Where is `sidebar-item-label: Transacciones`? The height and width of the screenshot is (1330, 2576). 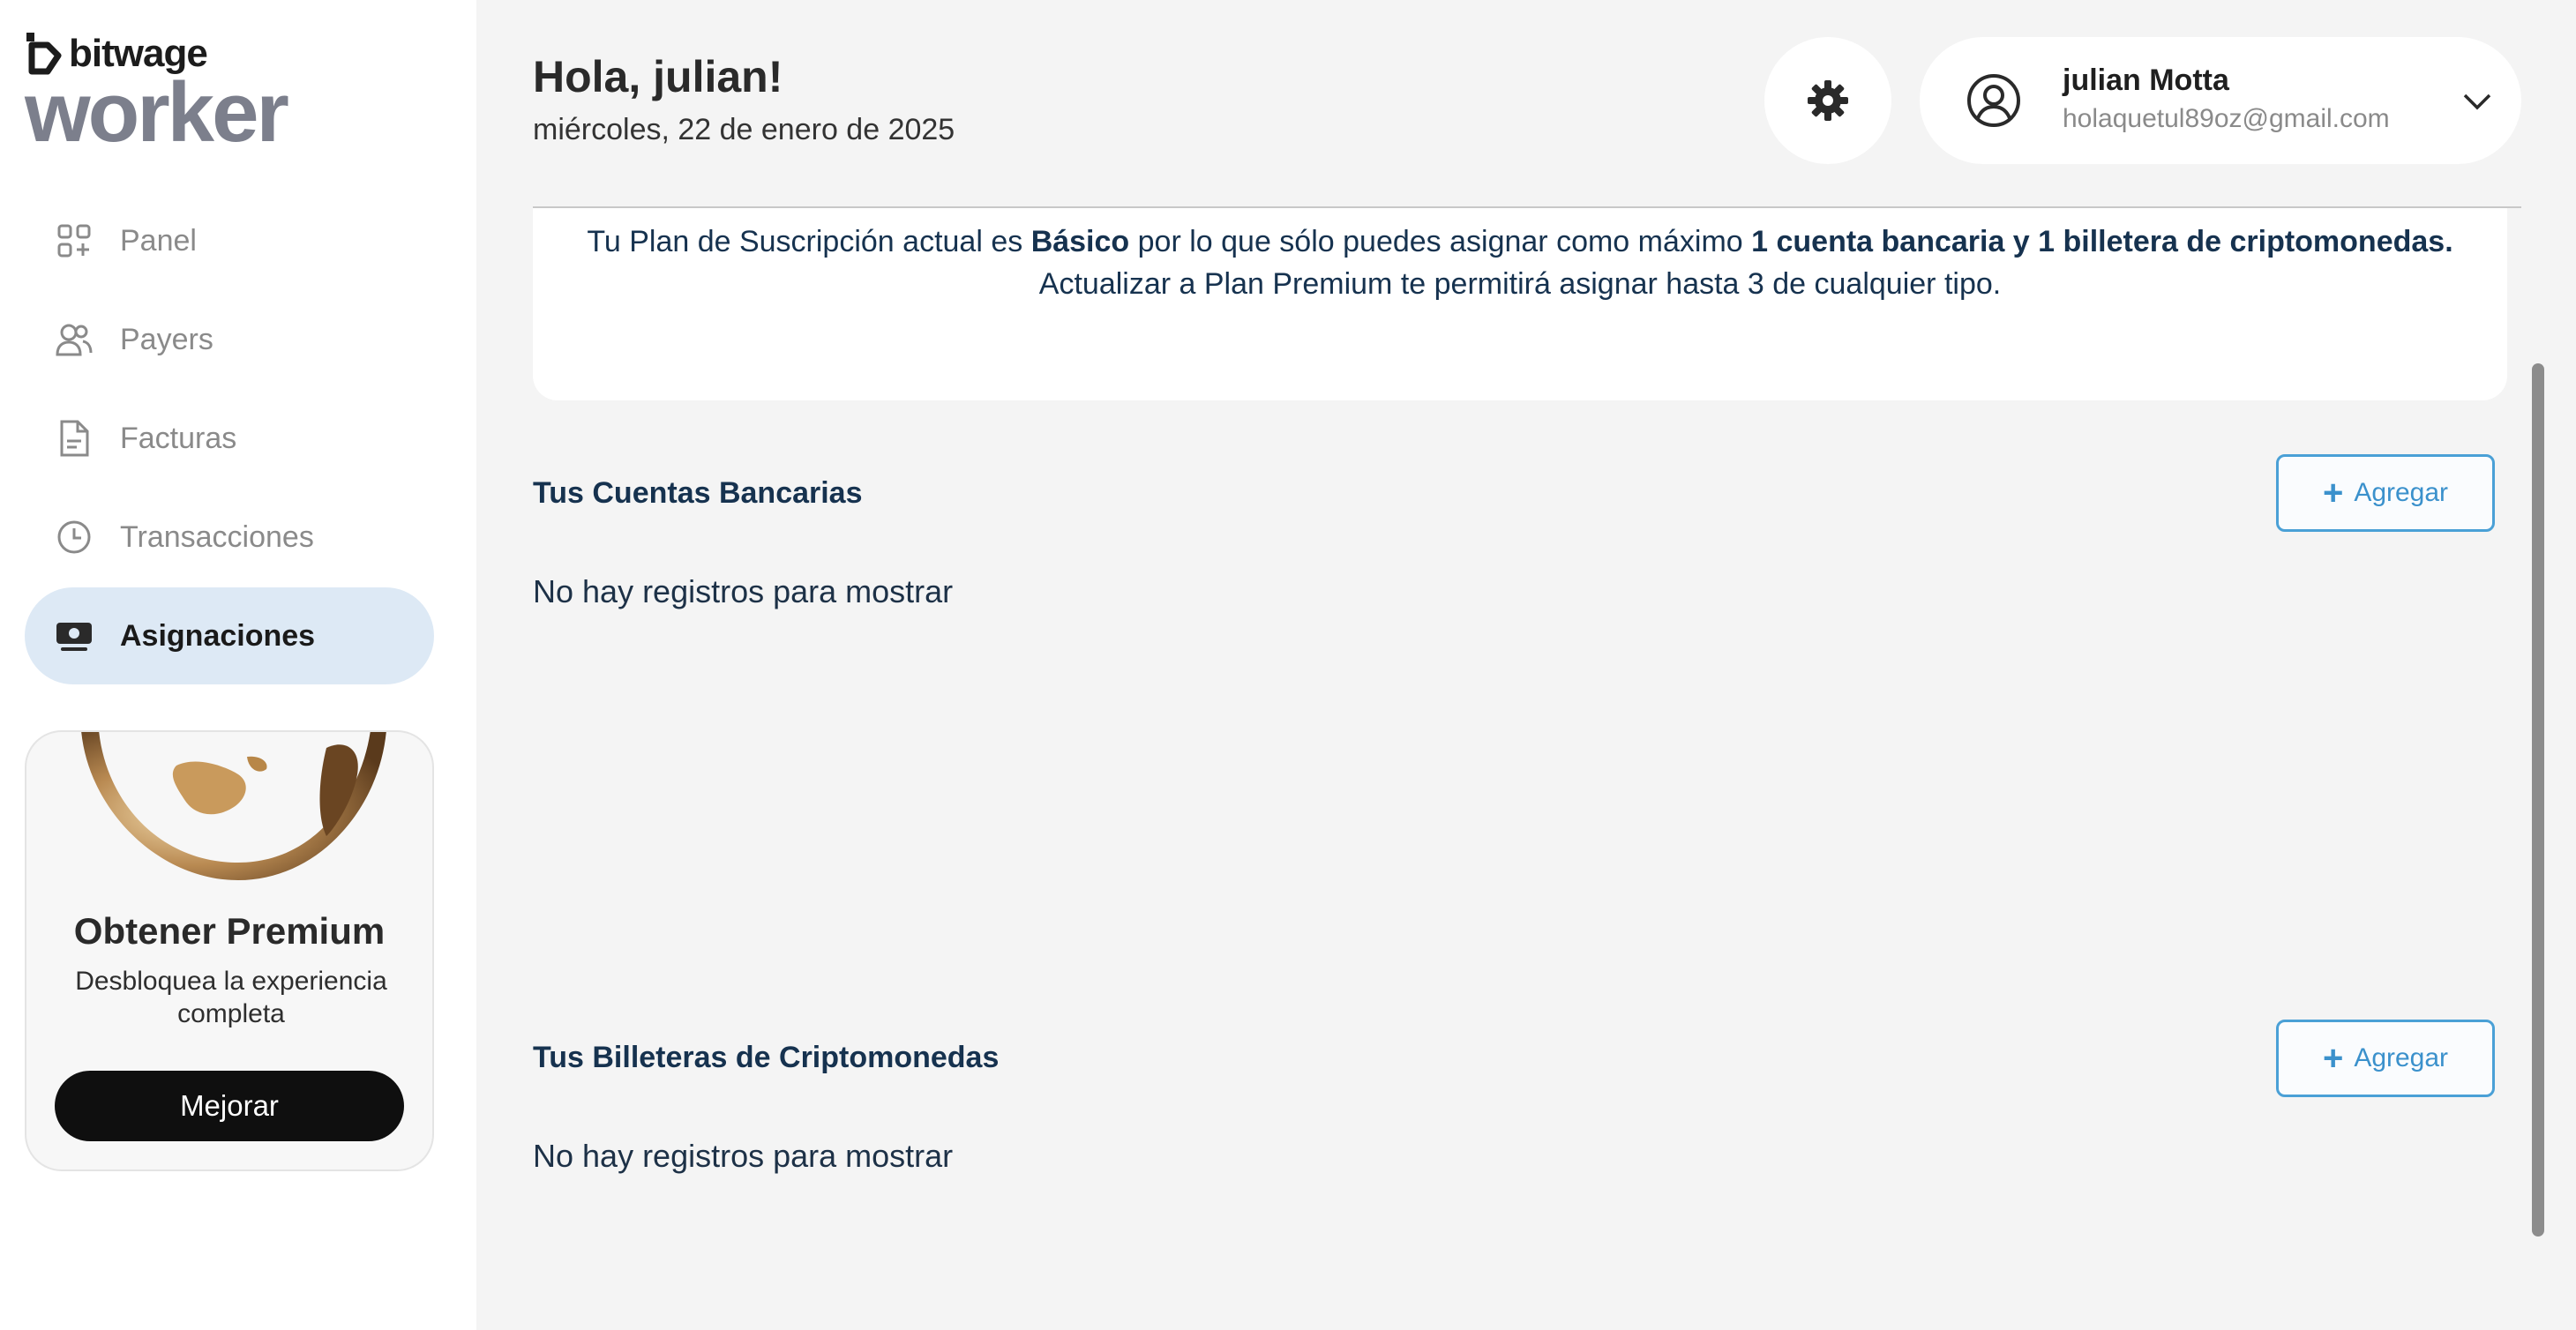
sidebar-item-label: Transacciones is located at coordinates (217, 536).